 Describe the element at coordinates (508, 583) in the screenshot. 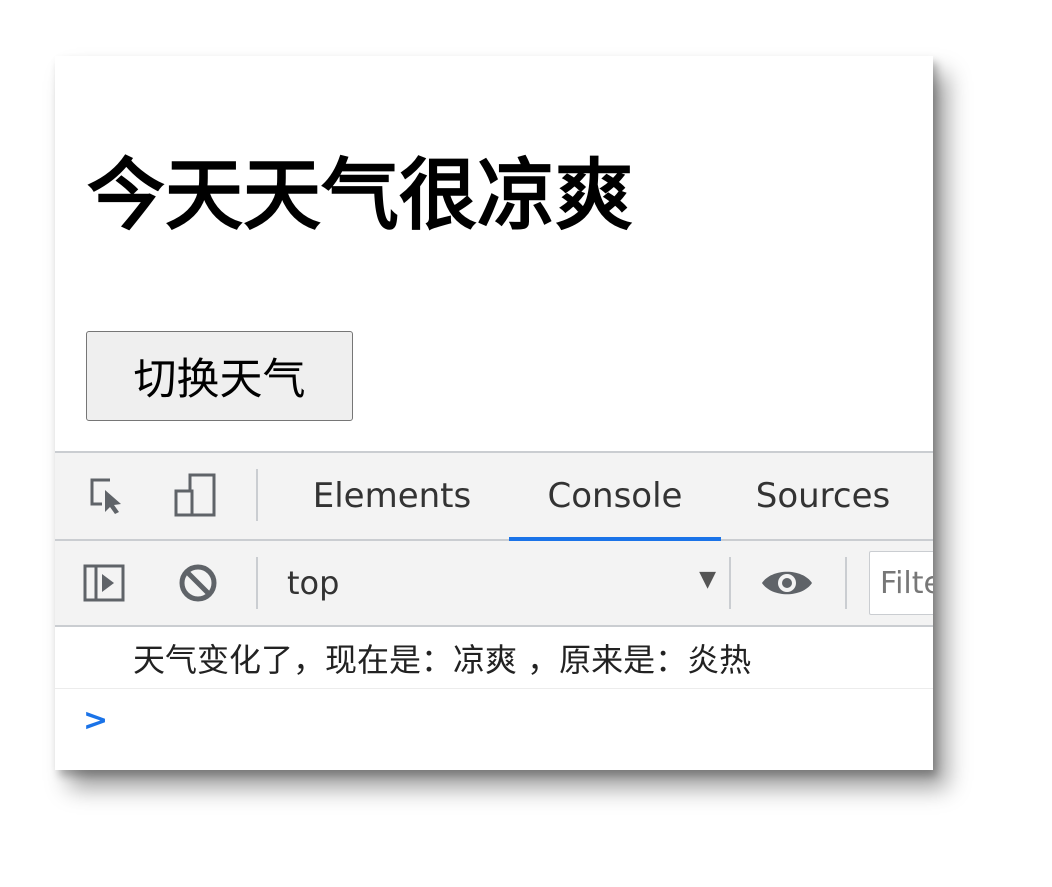

I see `context-selector: top ▼` at that location.